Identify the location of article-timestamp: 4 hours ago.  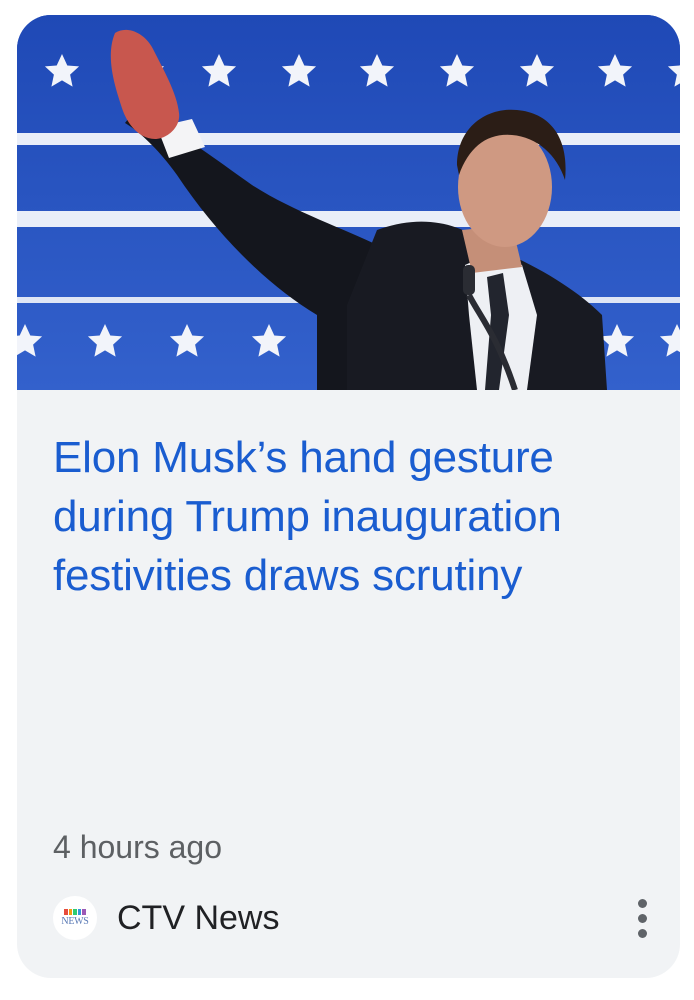
(138, 847).